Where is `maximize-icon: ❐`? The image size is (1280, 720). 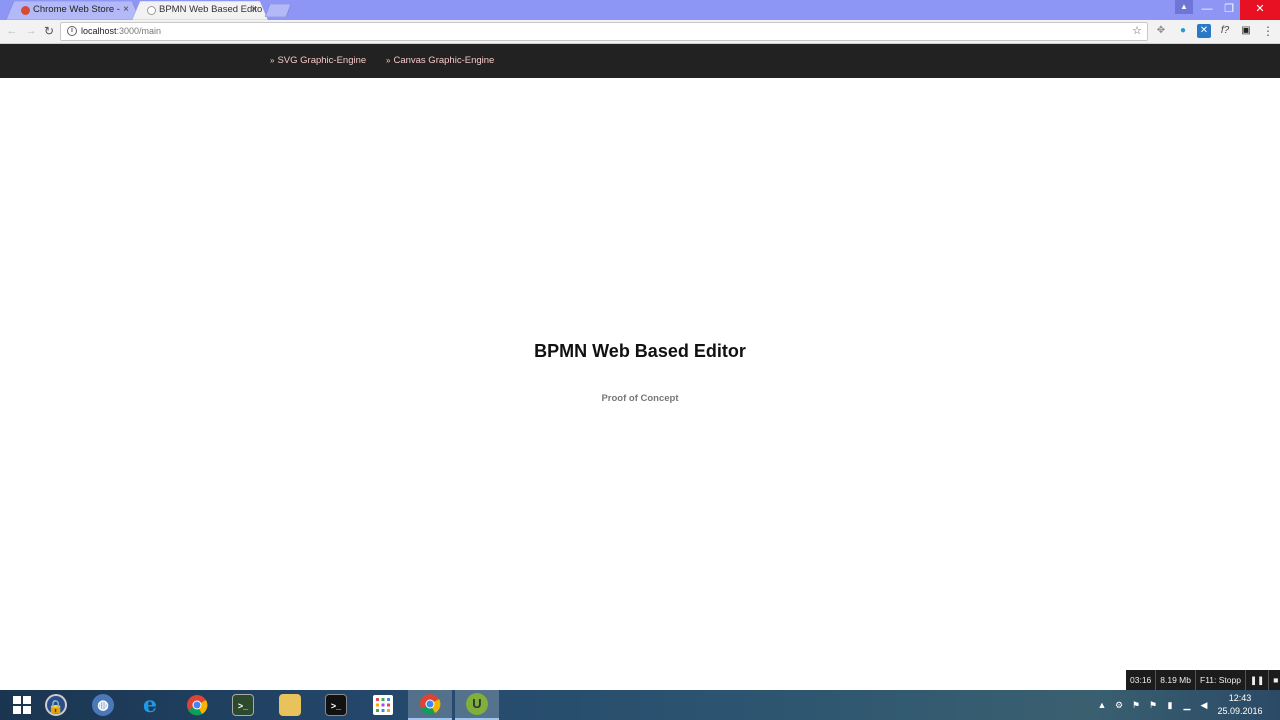 maximize-icon: ❐ is located at coordinates (1229, 10).